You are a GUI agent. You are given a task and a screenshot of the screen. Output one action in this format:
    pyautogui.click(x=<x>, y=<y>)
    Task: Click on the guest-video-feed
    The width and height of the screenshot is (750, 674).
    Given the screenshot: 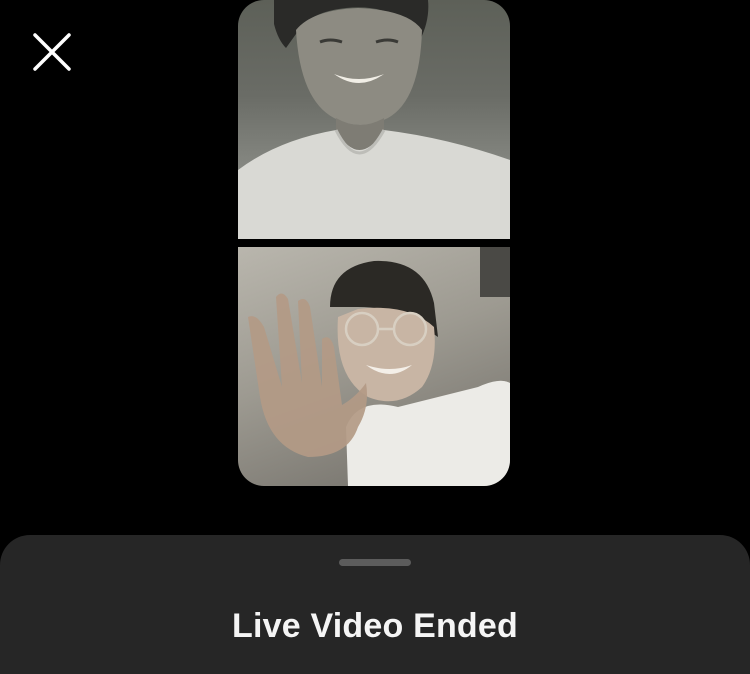 What is the action you would take?
    pyautogui.click(x=374, y=366)
    